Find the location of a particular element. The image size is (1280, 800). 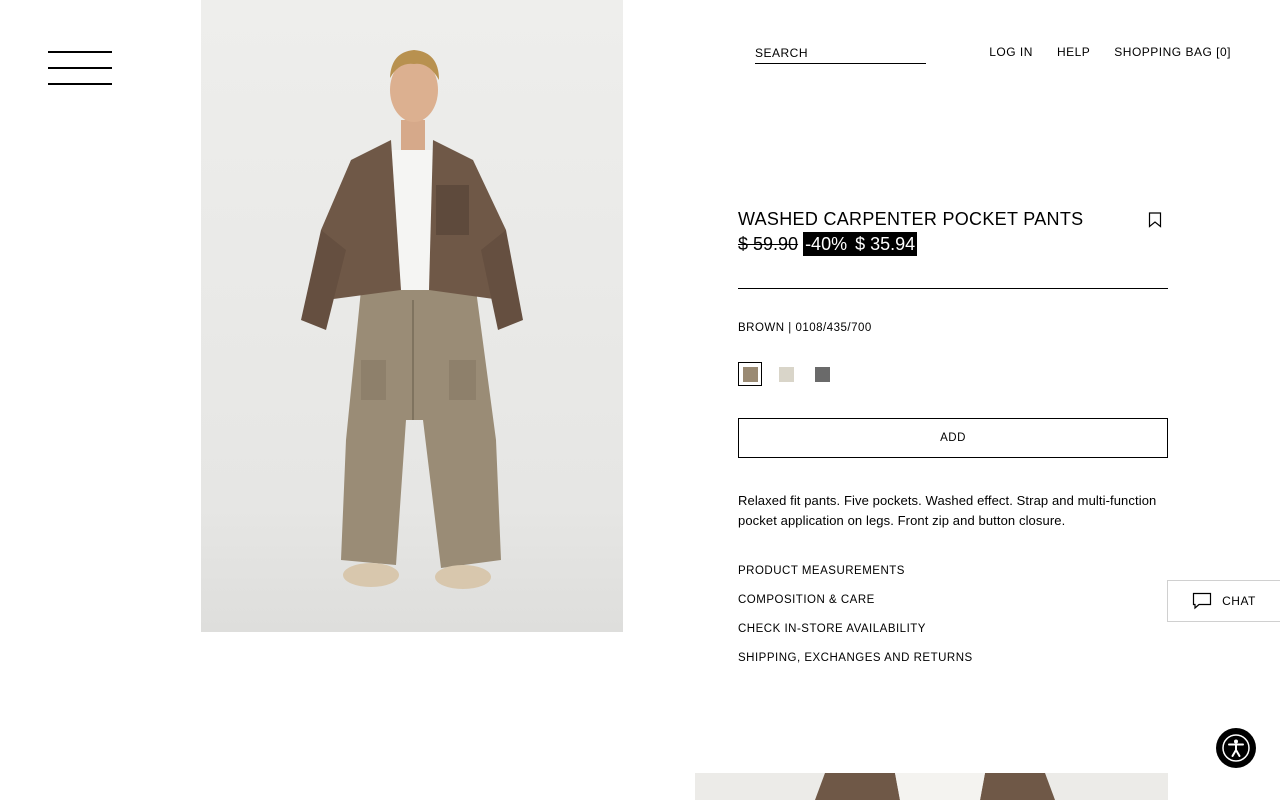

second-photo is located at coordinates (931, 786).